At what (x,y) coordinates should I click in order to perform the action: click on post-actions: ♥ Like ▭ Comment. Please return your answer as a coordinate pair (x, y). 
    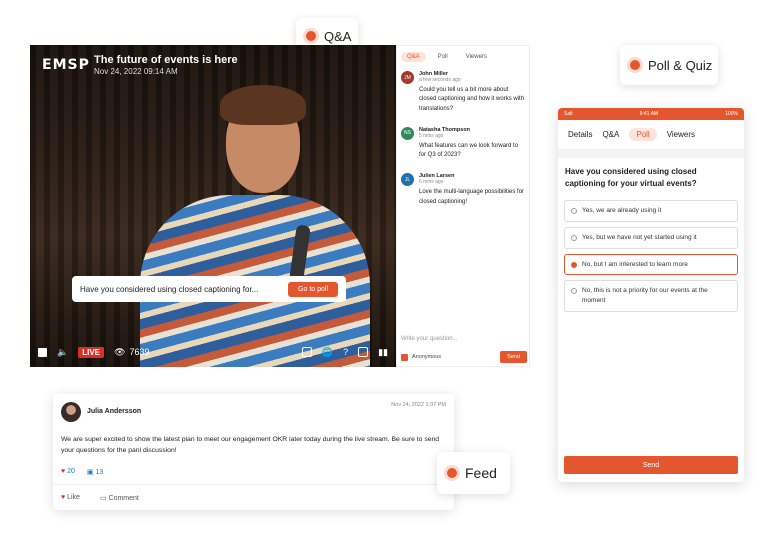
    Looking at the image, I should click on (100, 498).